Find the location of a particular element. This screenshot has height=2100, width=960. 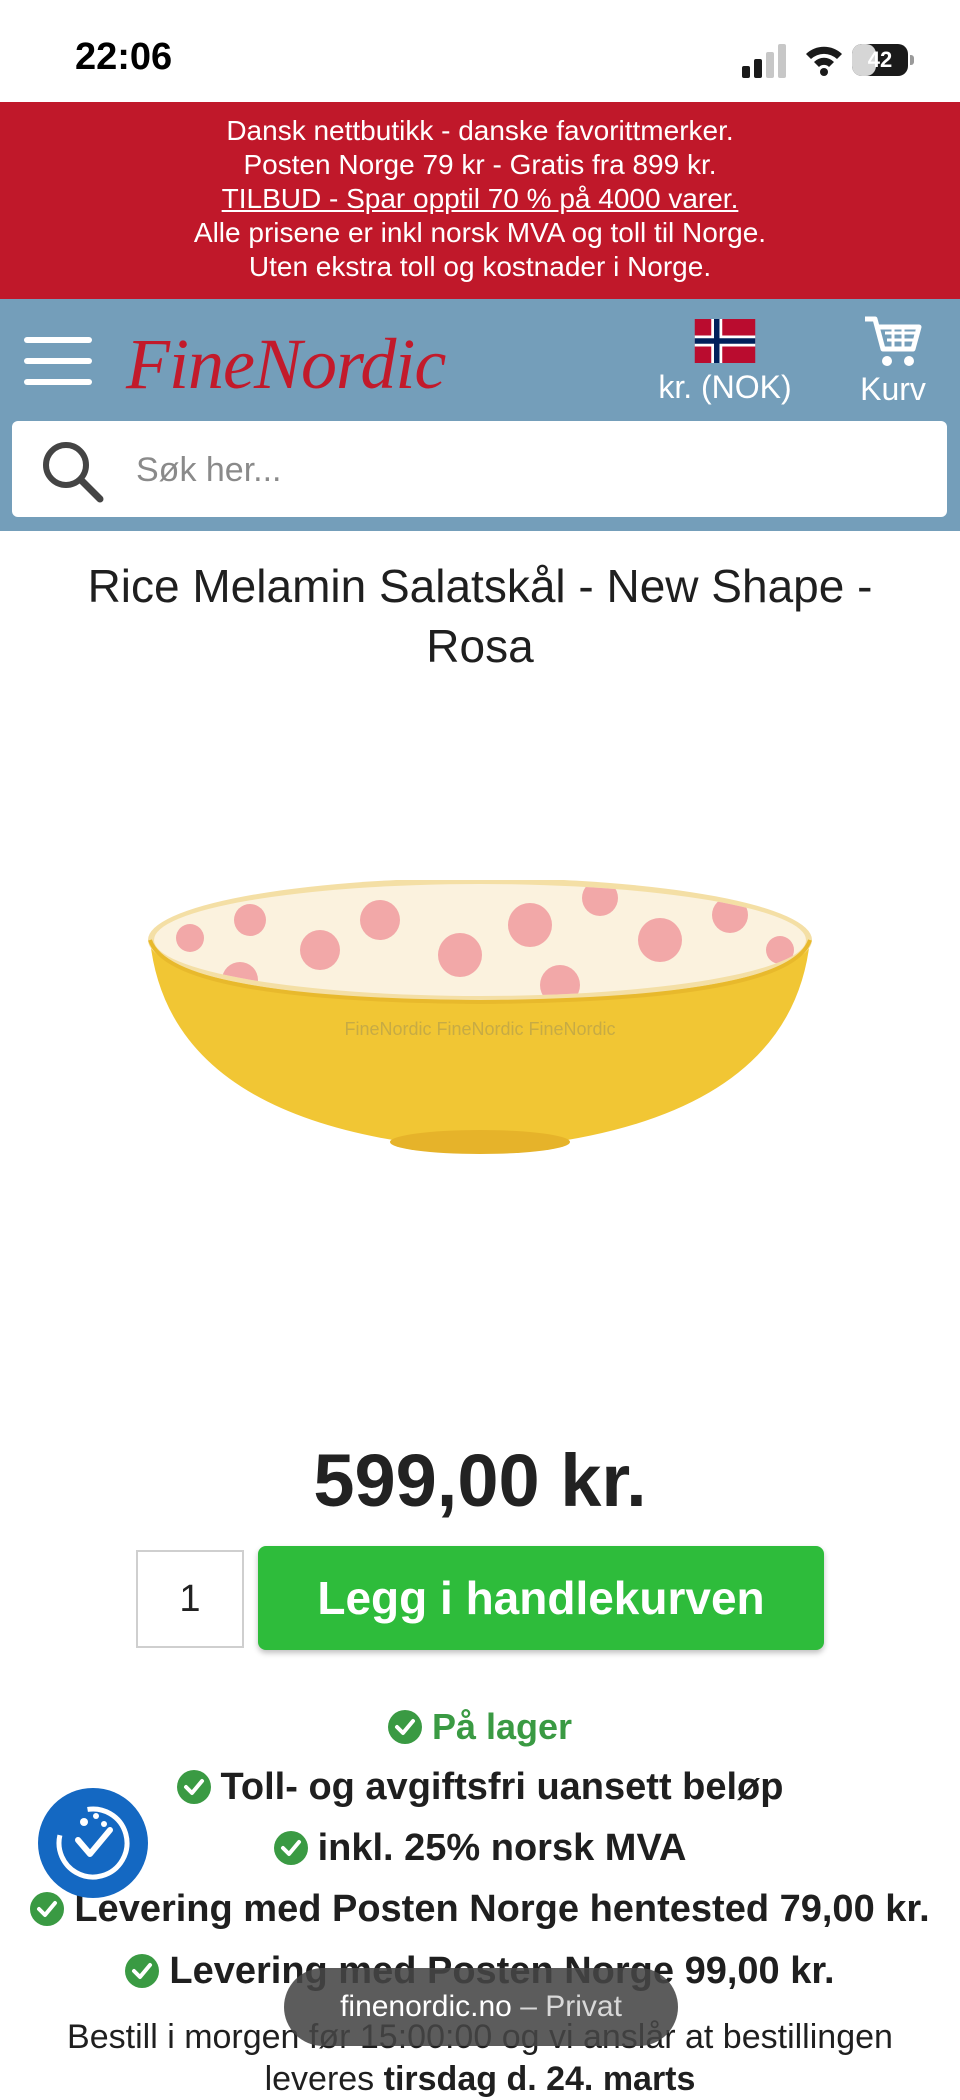

product-image: FineNordic FineNordic FineNordic is located at coordinates (480, 1030).